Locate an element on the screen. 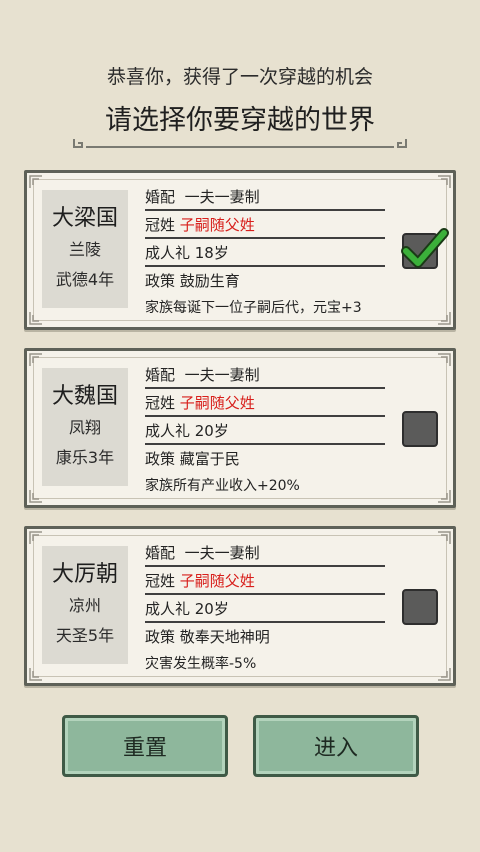 Image resolution: width=480 pixels, height=852 pixels. country-place: 凤翔 is located at coordinates (84, 427).